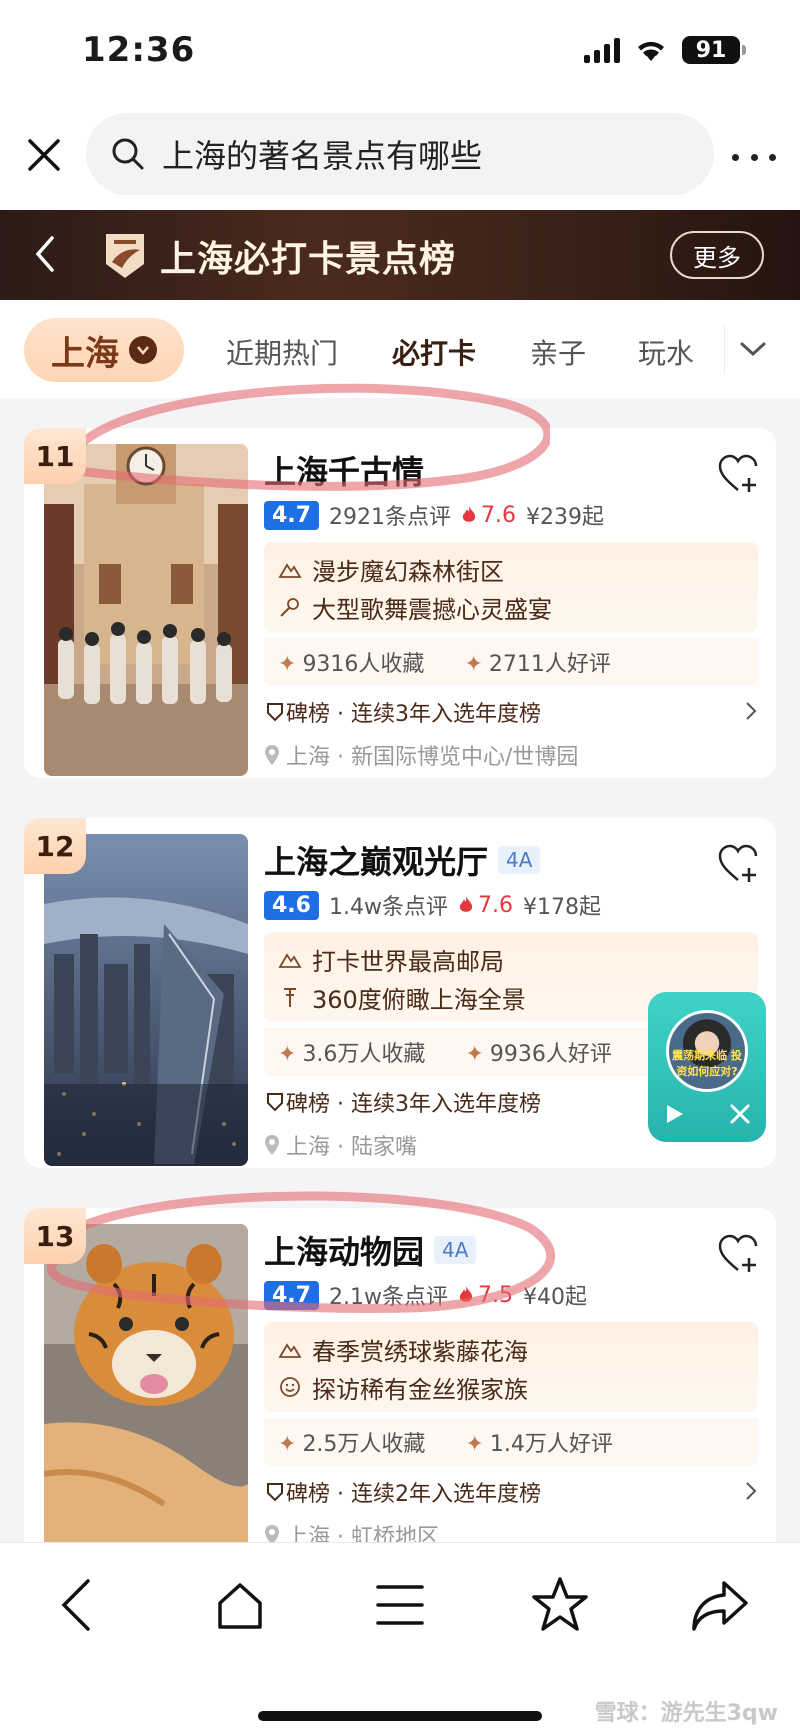 The height and width of the screenshot is (1731, 800). What do you see at coordinates (125, 256) in the screenshot?
I see `ranking-logo-icon` at bounding box center [125, 256].